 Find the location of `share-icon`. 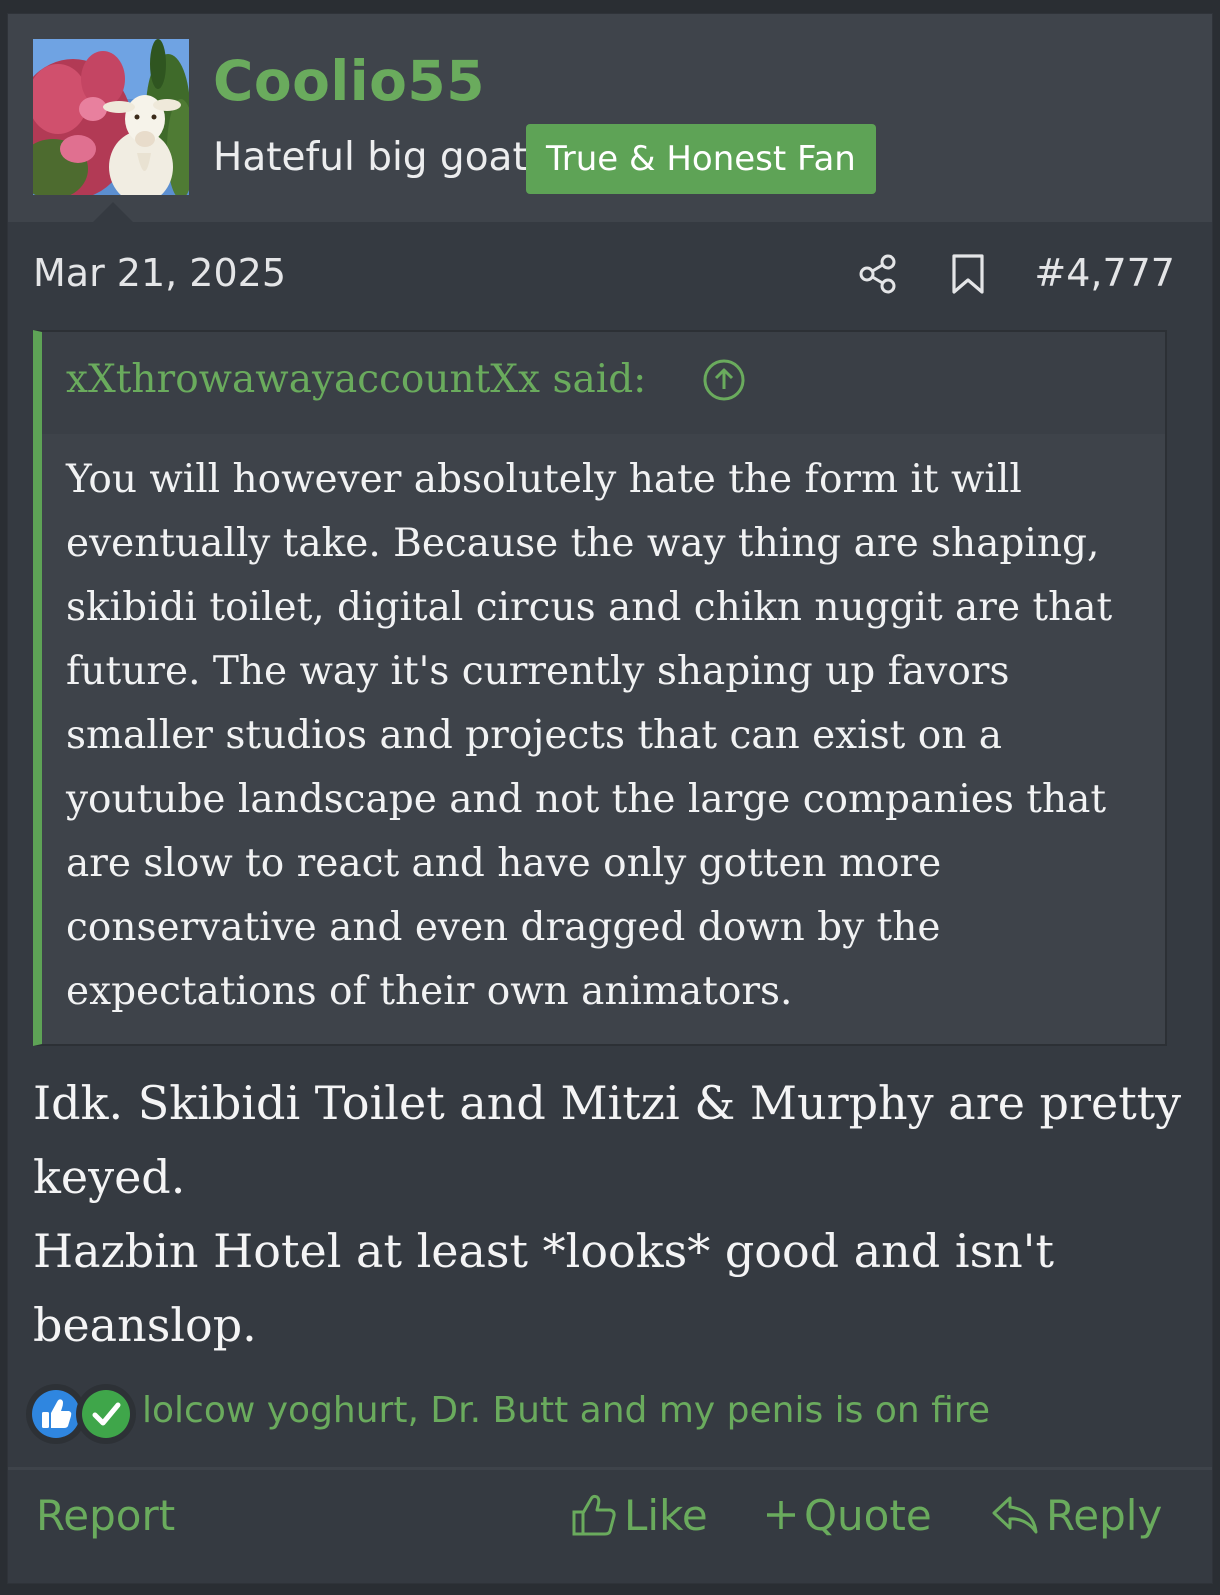

share-icon is located at coordinates (878, 274).